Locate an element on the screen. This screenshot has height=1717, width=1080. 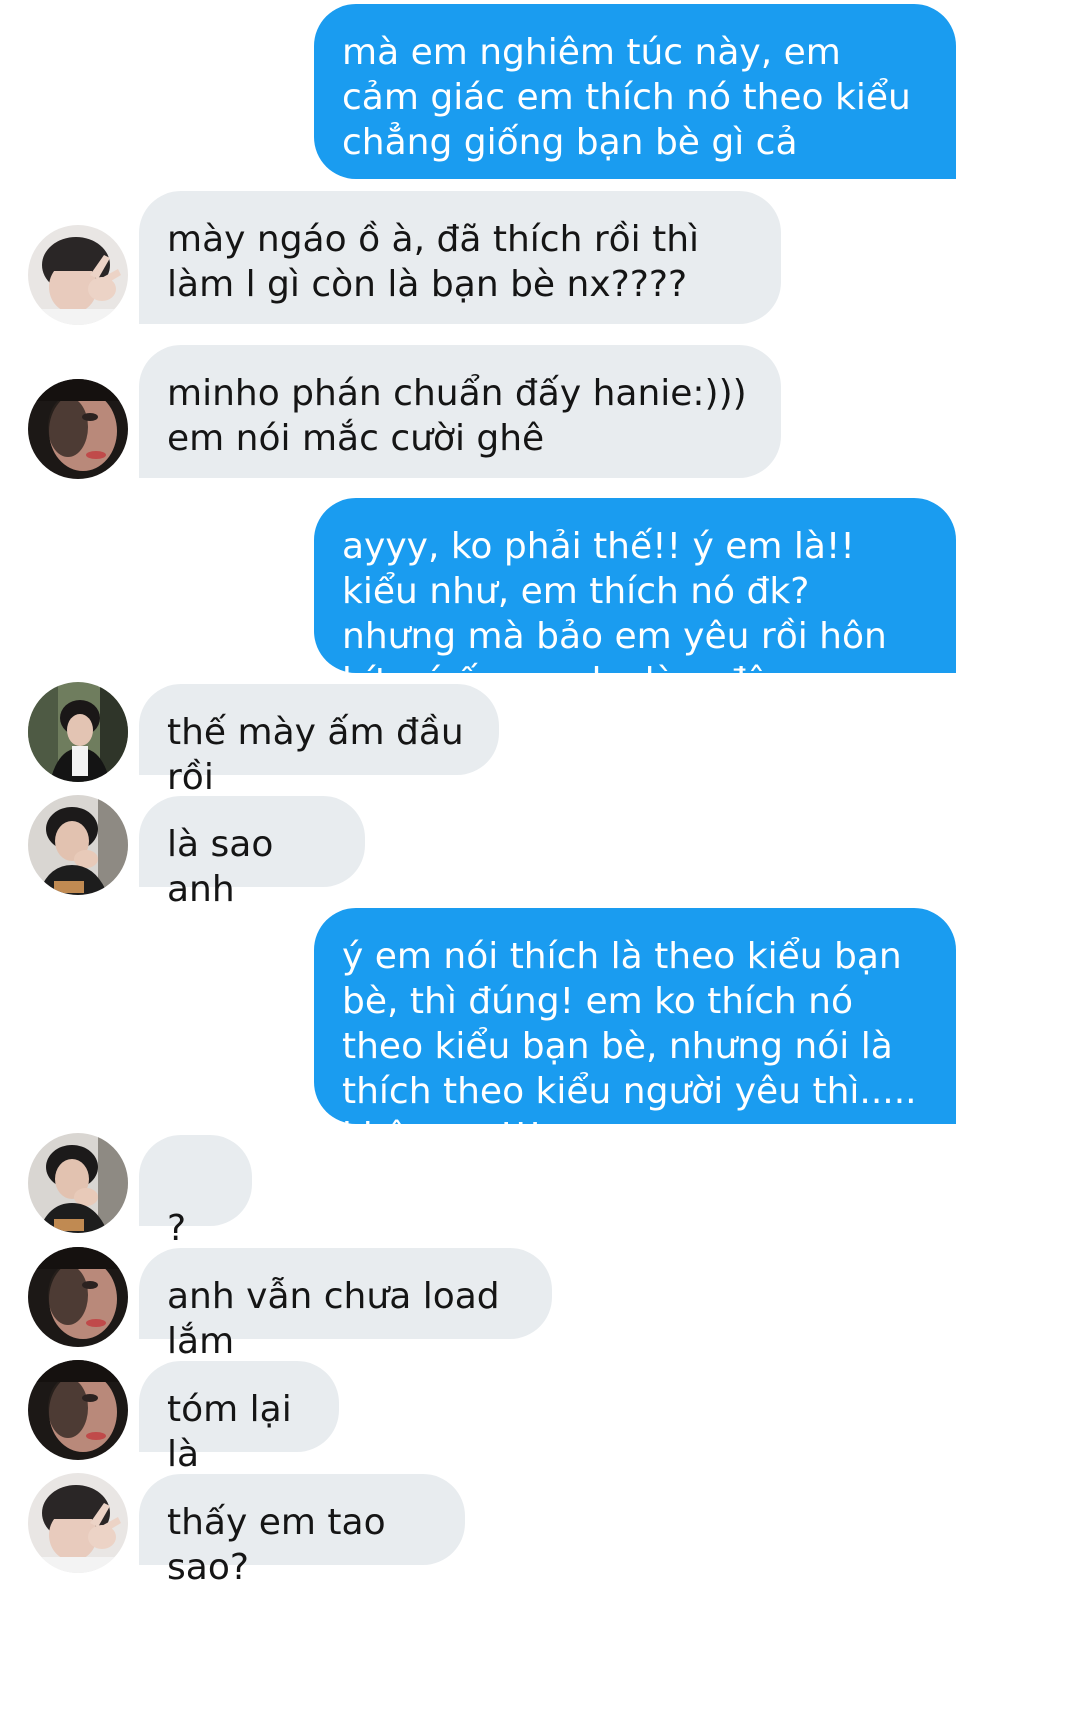
received-message: thấy em tao sao? is located at coordinates (302, 1531).